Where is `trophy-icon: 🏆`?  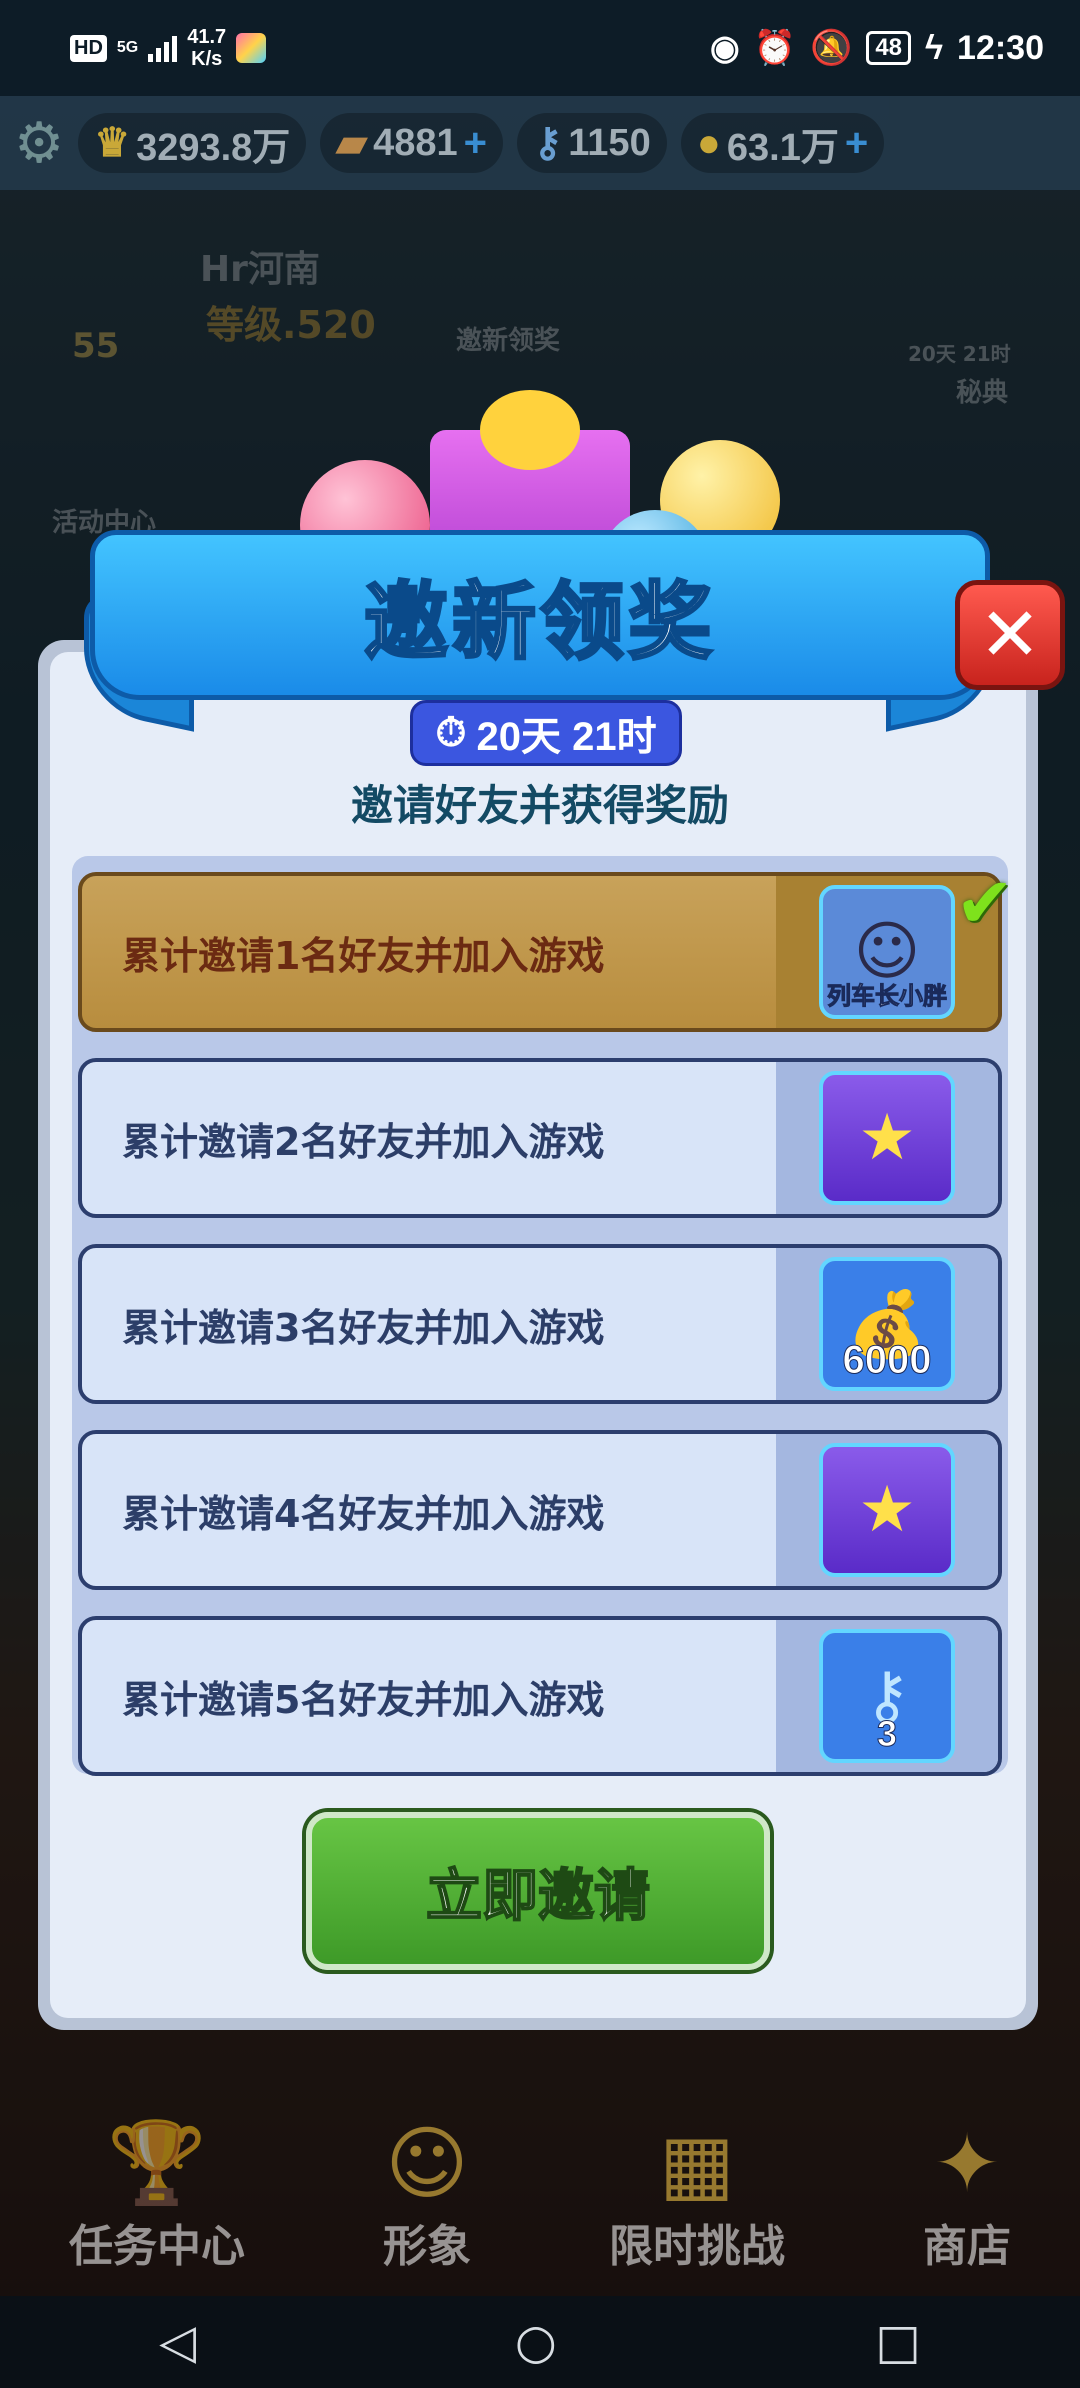 trophy-icon: 🏆 is located at coordinates (157, 2162).